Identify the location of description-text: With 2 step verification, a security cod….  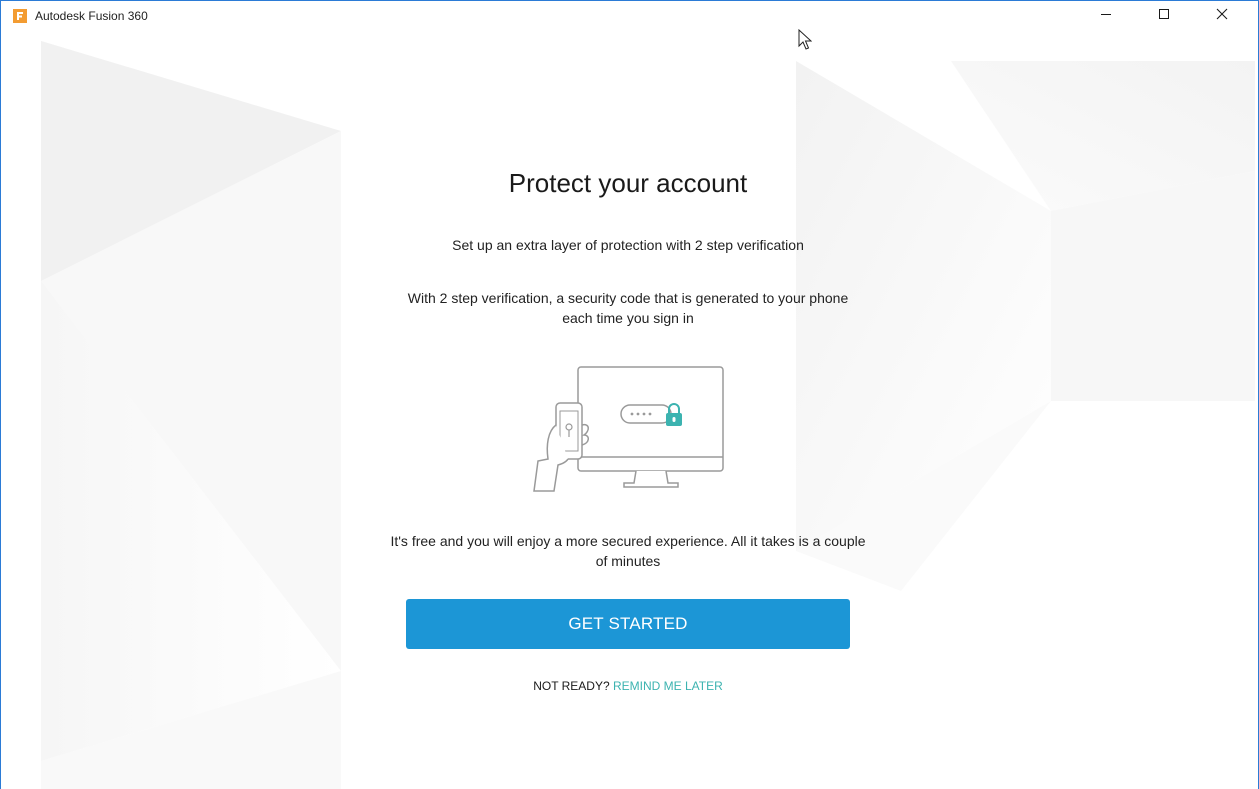
(628, 308).